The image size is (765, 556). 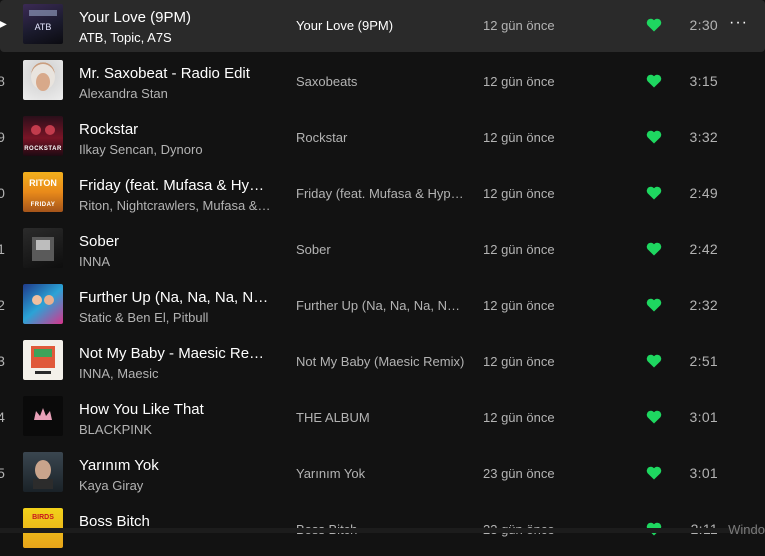 I want to click on track-duration: 3:15, so click(x=703, y=81).